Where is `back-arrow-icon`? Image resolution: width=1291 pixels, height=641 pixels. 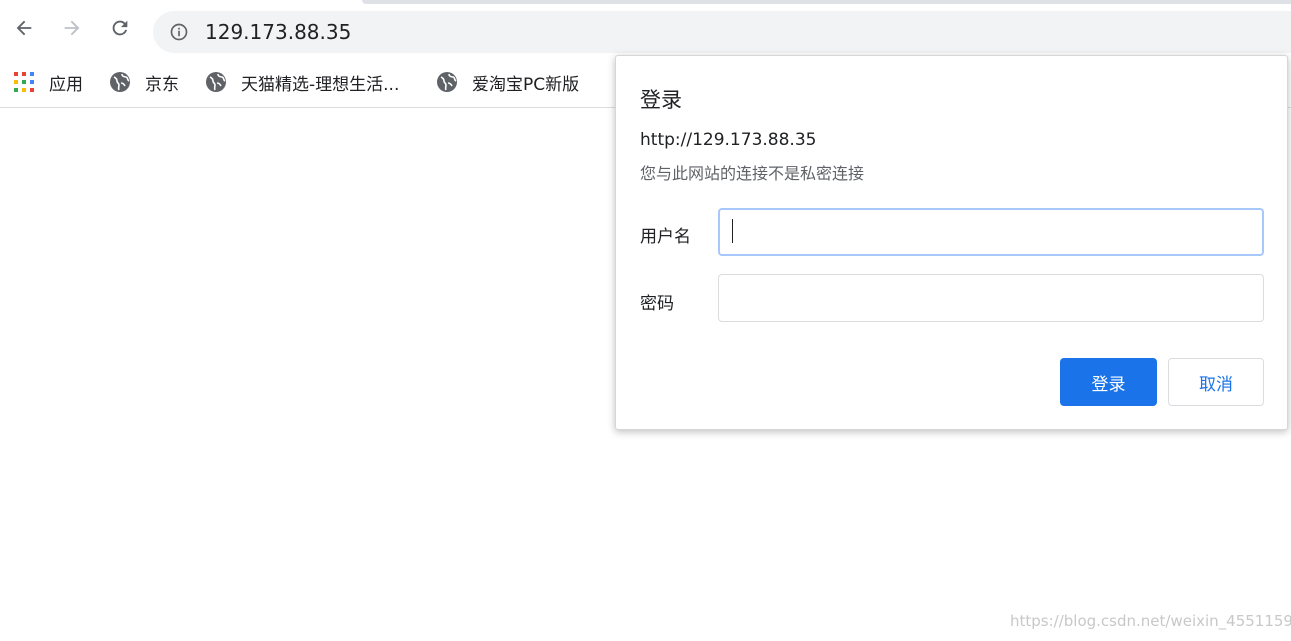 back-arrow-icon is located at coordinates (24, 28).